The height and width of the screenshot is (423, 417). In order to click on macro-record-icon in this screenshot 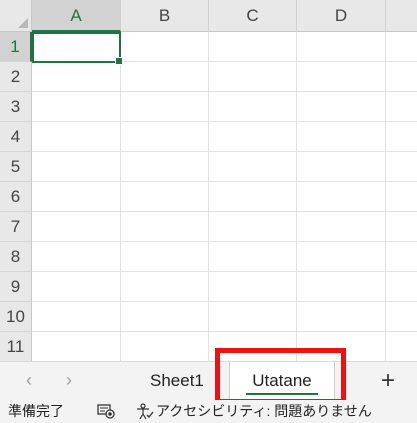, I will do `click(106, 411)`.